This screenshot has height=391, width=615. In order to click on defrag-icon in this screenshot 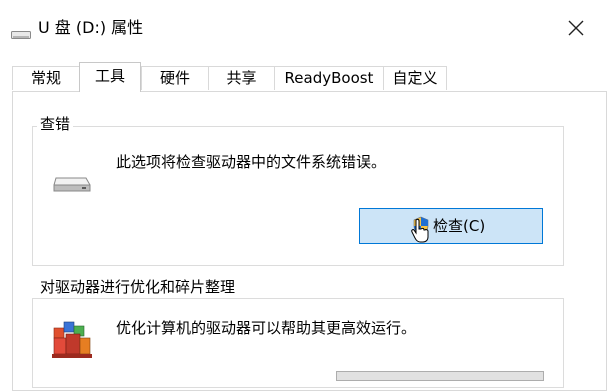, I will do `click(73, 340)`.